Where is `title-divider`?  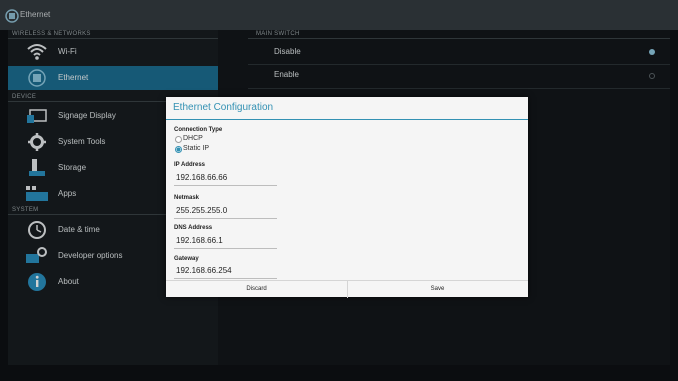 title-divider is located at coordinates (347, 119).